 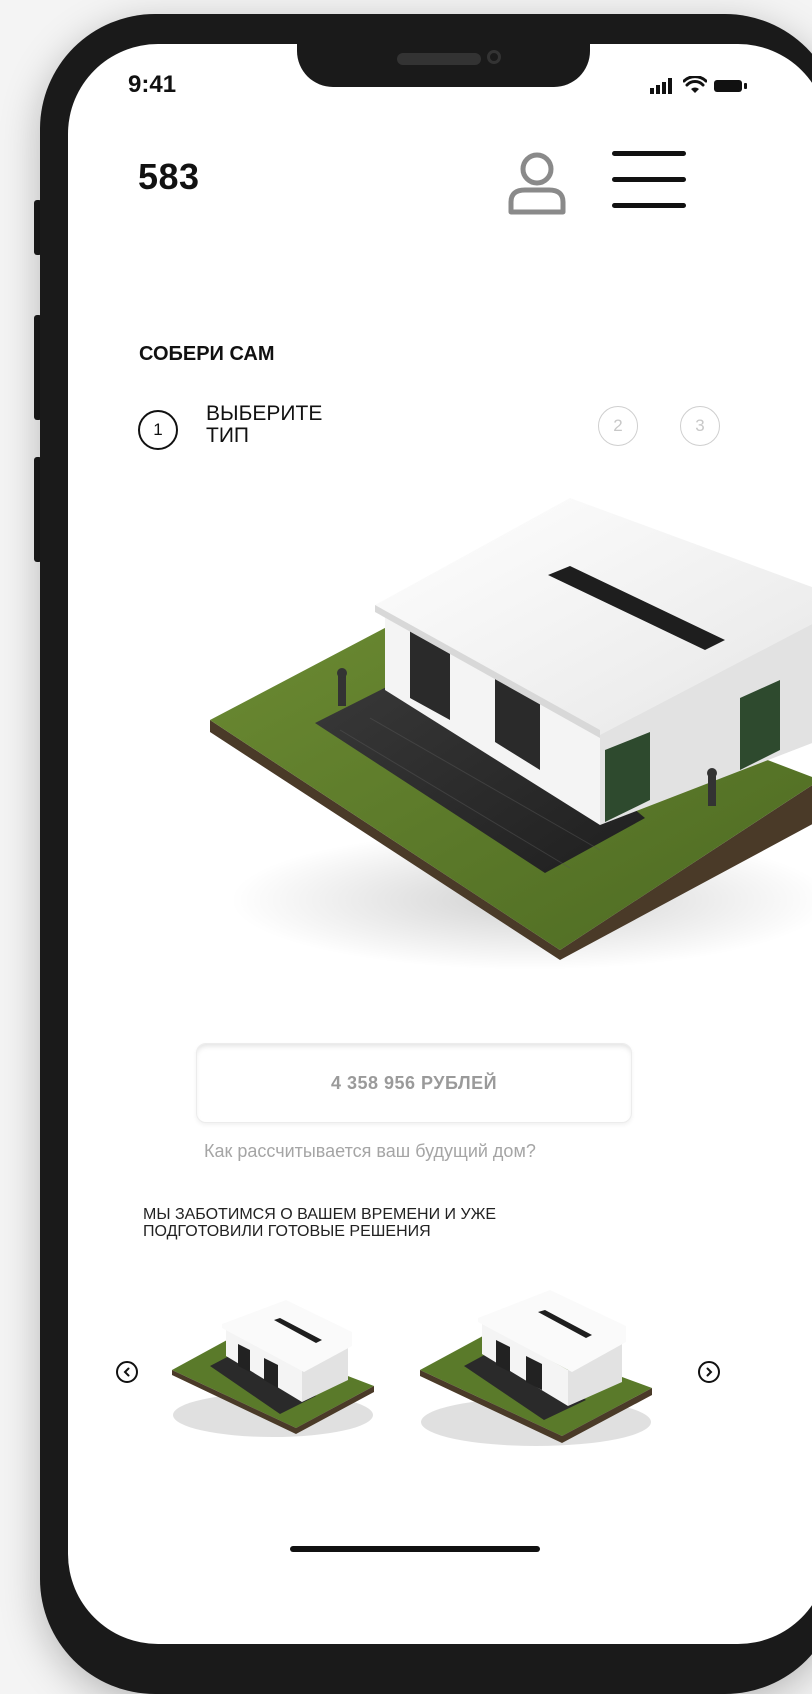 I want to click on price-calculation-link: Как рассчитывается ваш будущий дом?, so click(x=370, y=1151).